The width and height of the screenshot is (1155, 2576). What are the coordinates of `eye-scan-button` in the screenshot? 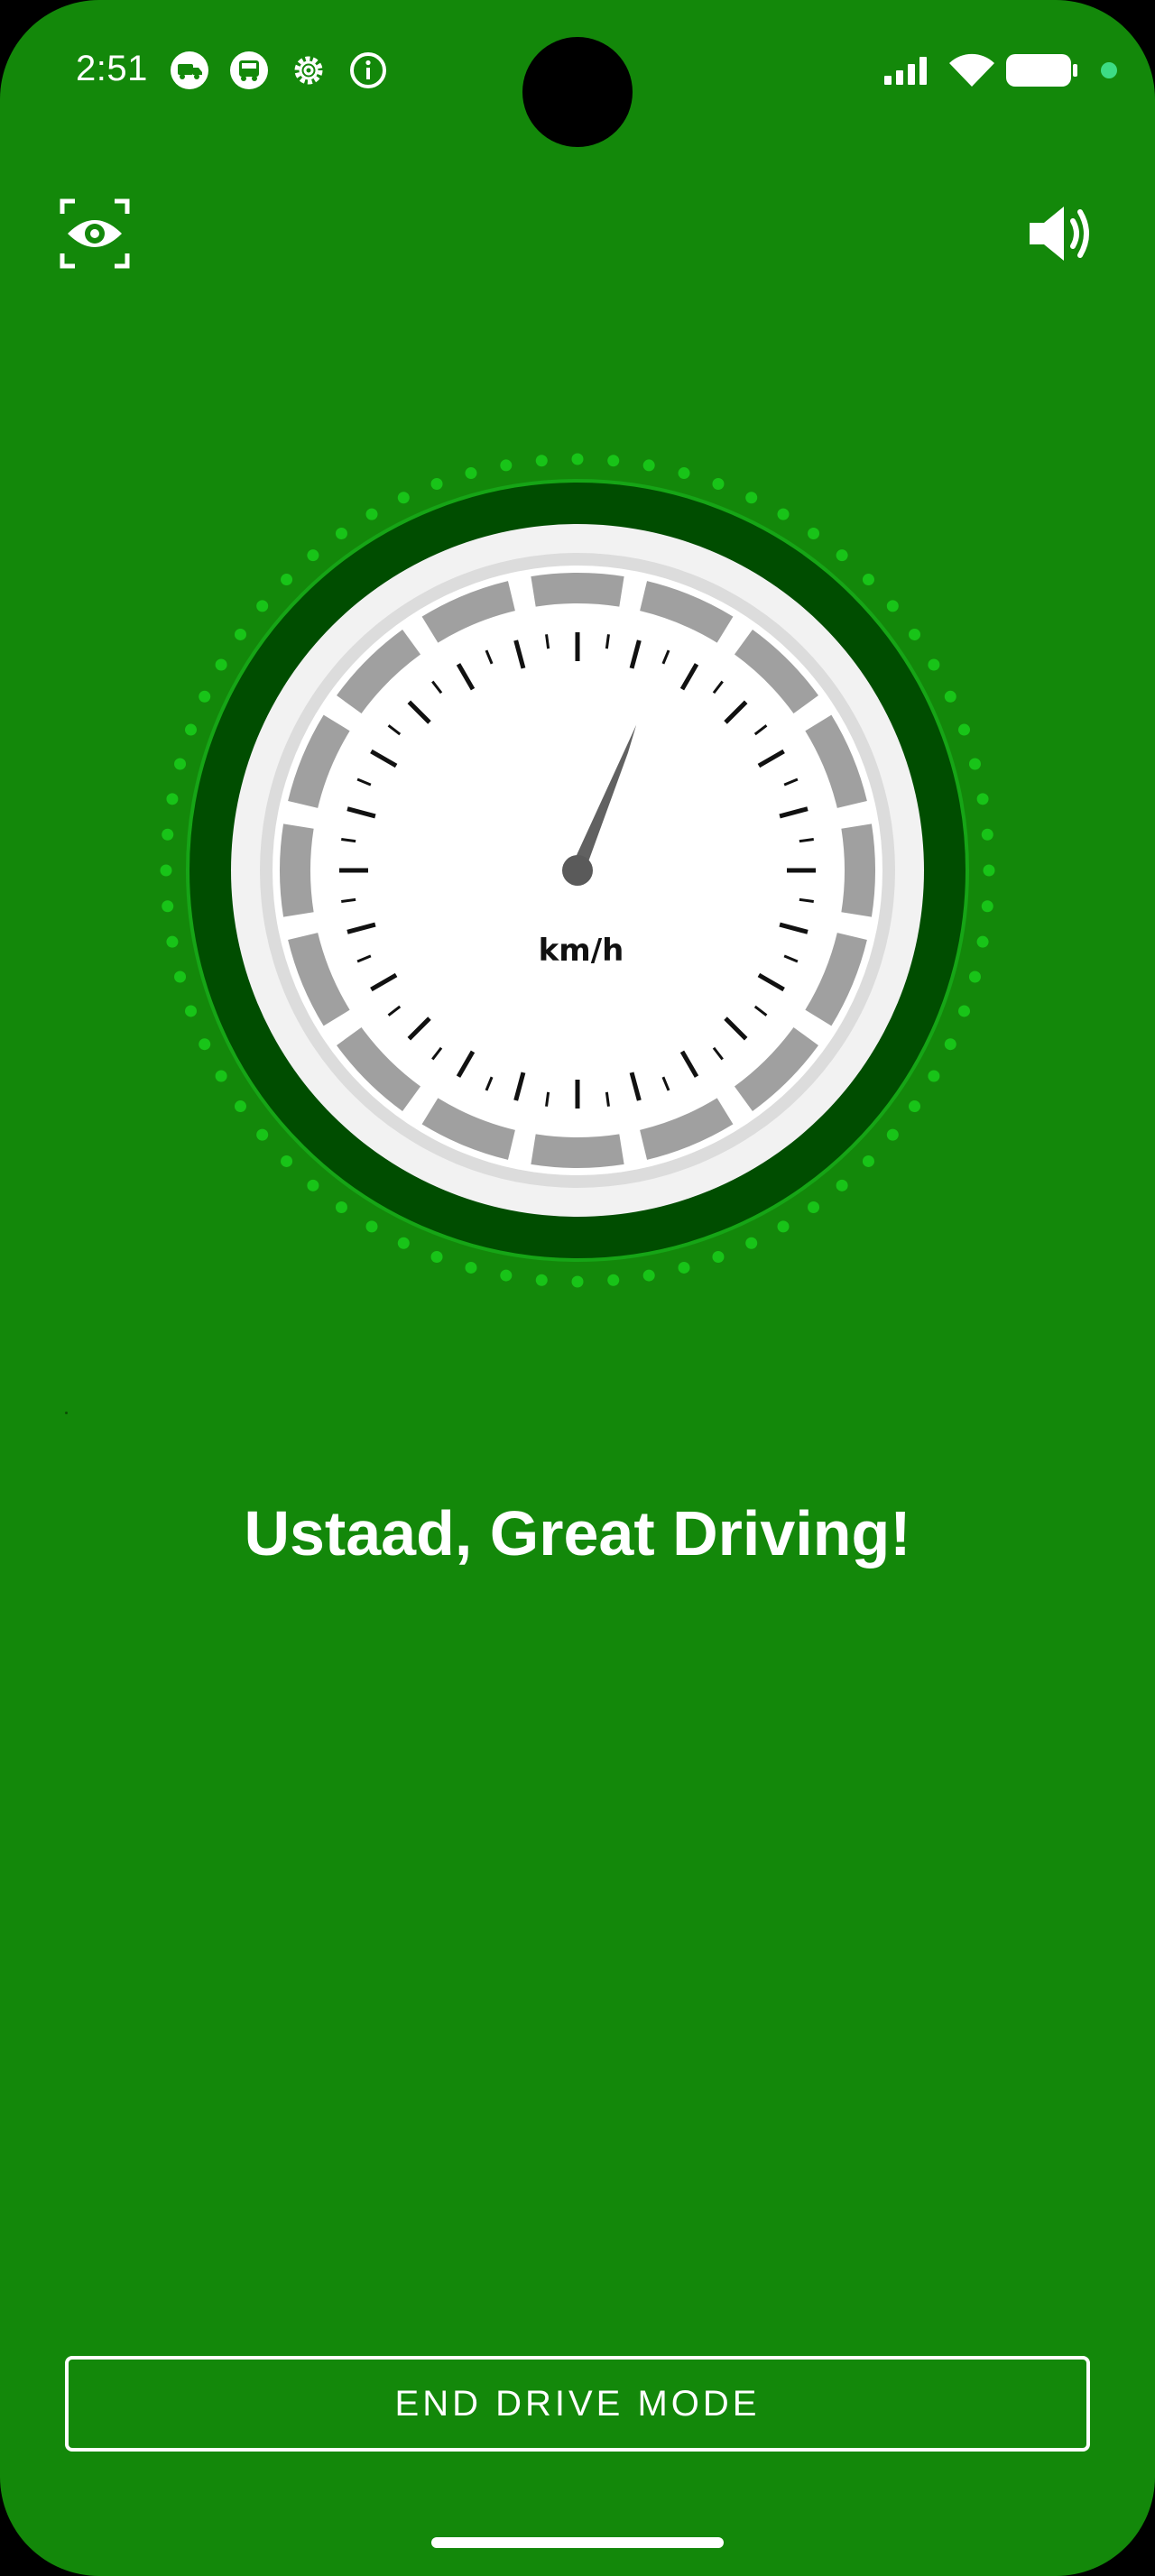 It's located at (94, 236).